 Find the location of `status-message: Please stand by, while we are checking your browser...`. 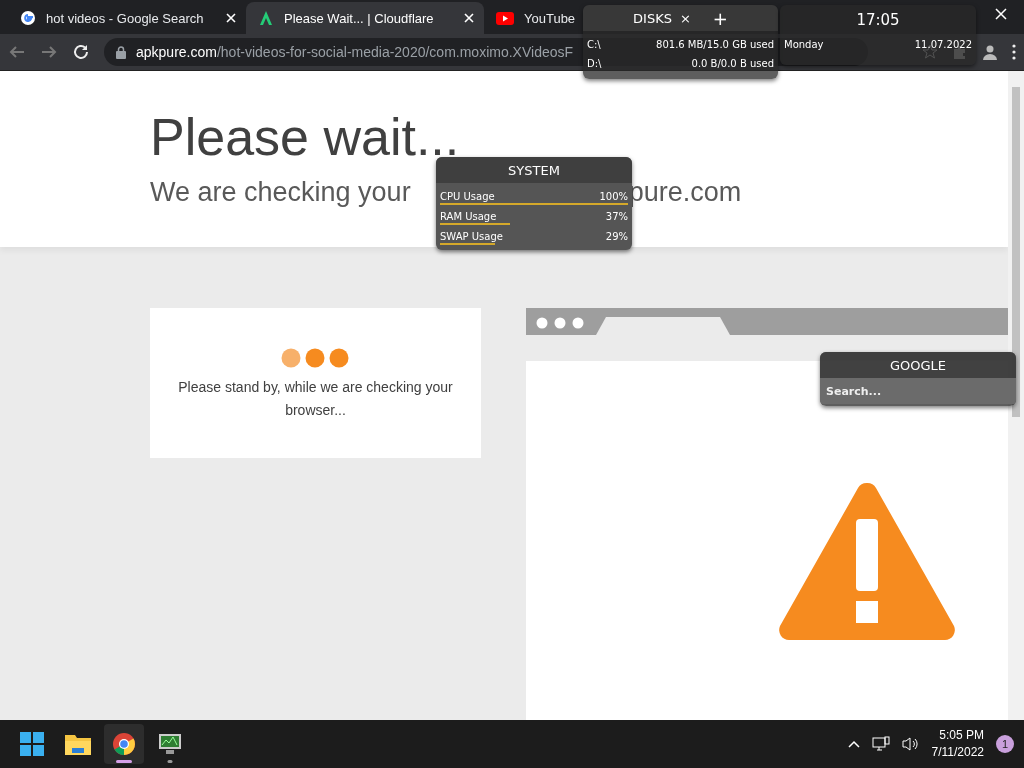

status-message: Please stand by, while we are checking your browser... is located at coordinates (315, 399).